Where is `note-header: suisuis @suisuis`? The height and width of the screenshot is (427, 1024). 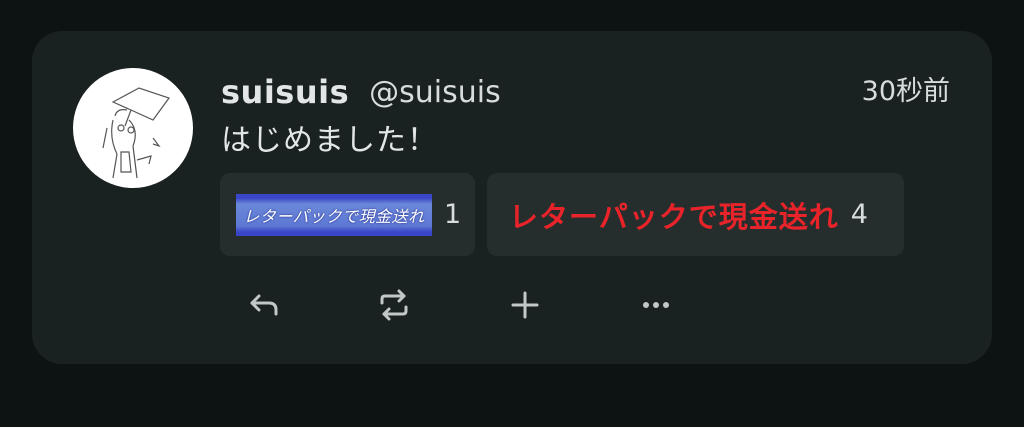
note-header: suisuis @suisuis is located at coordinates (361, 92).